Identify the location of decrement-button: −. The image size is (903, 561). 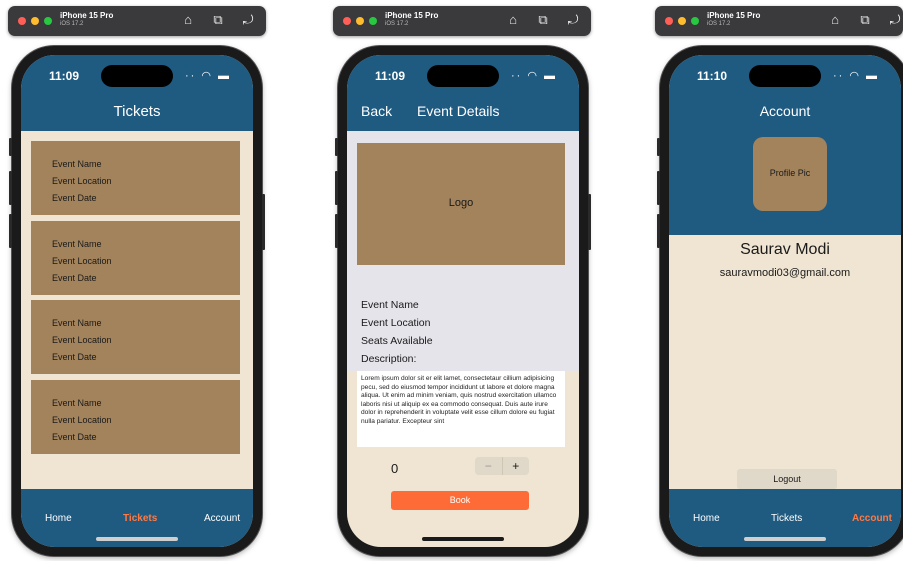
(489, 466).